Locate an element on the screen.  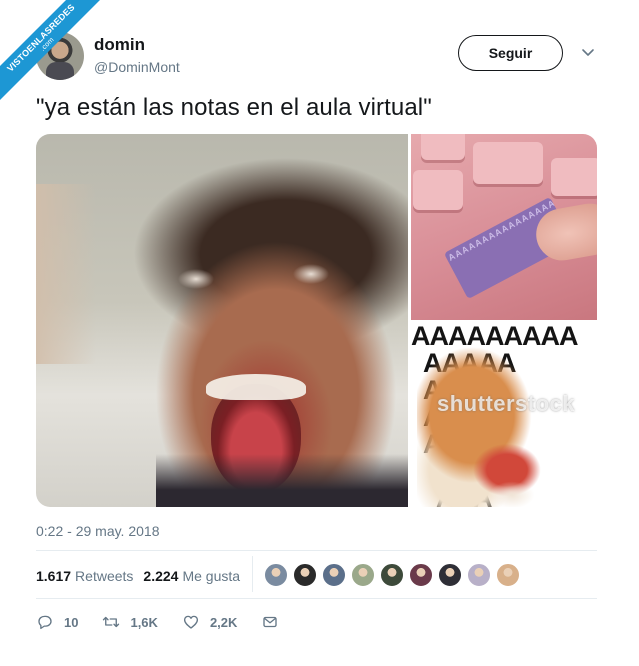
retweets-label: Retweets is located at coordinates (104, 576).